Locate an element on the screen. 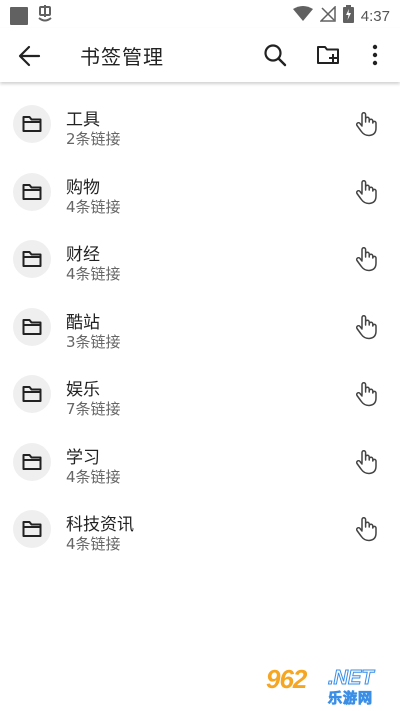 The image size is (400, 711). folder-link-count: 3条链接 is located at coordinates (93, 341).